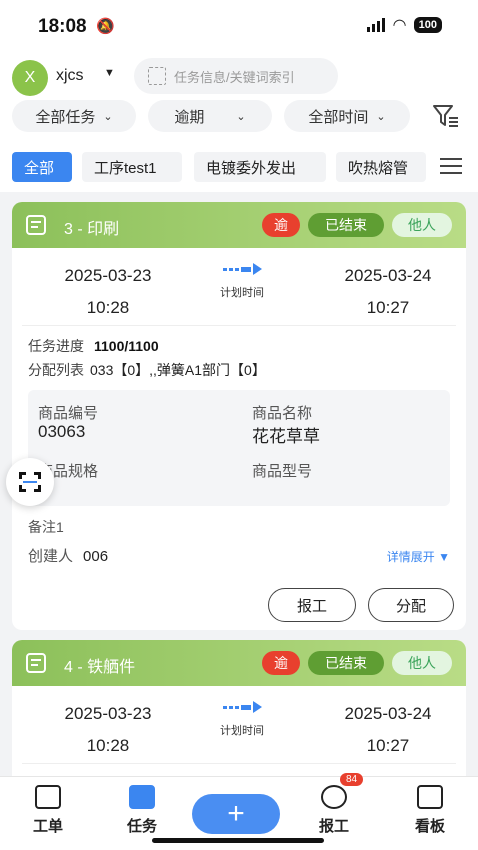 This screenshot has height=850, width=478. Describe the element at coordinates (42, 167) in the screenshot. I see `tab-all: 全部` at that location.